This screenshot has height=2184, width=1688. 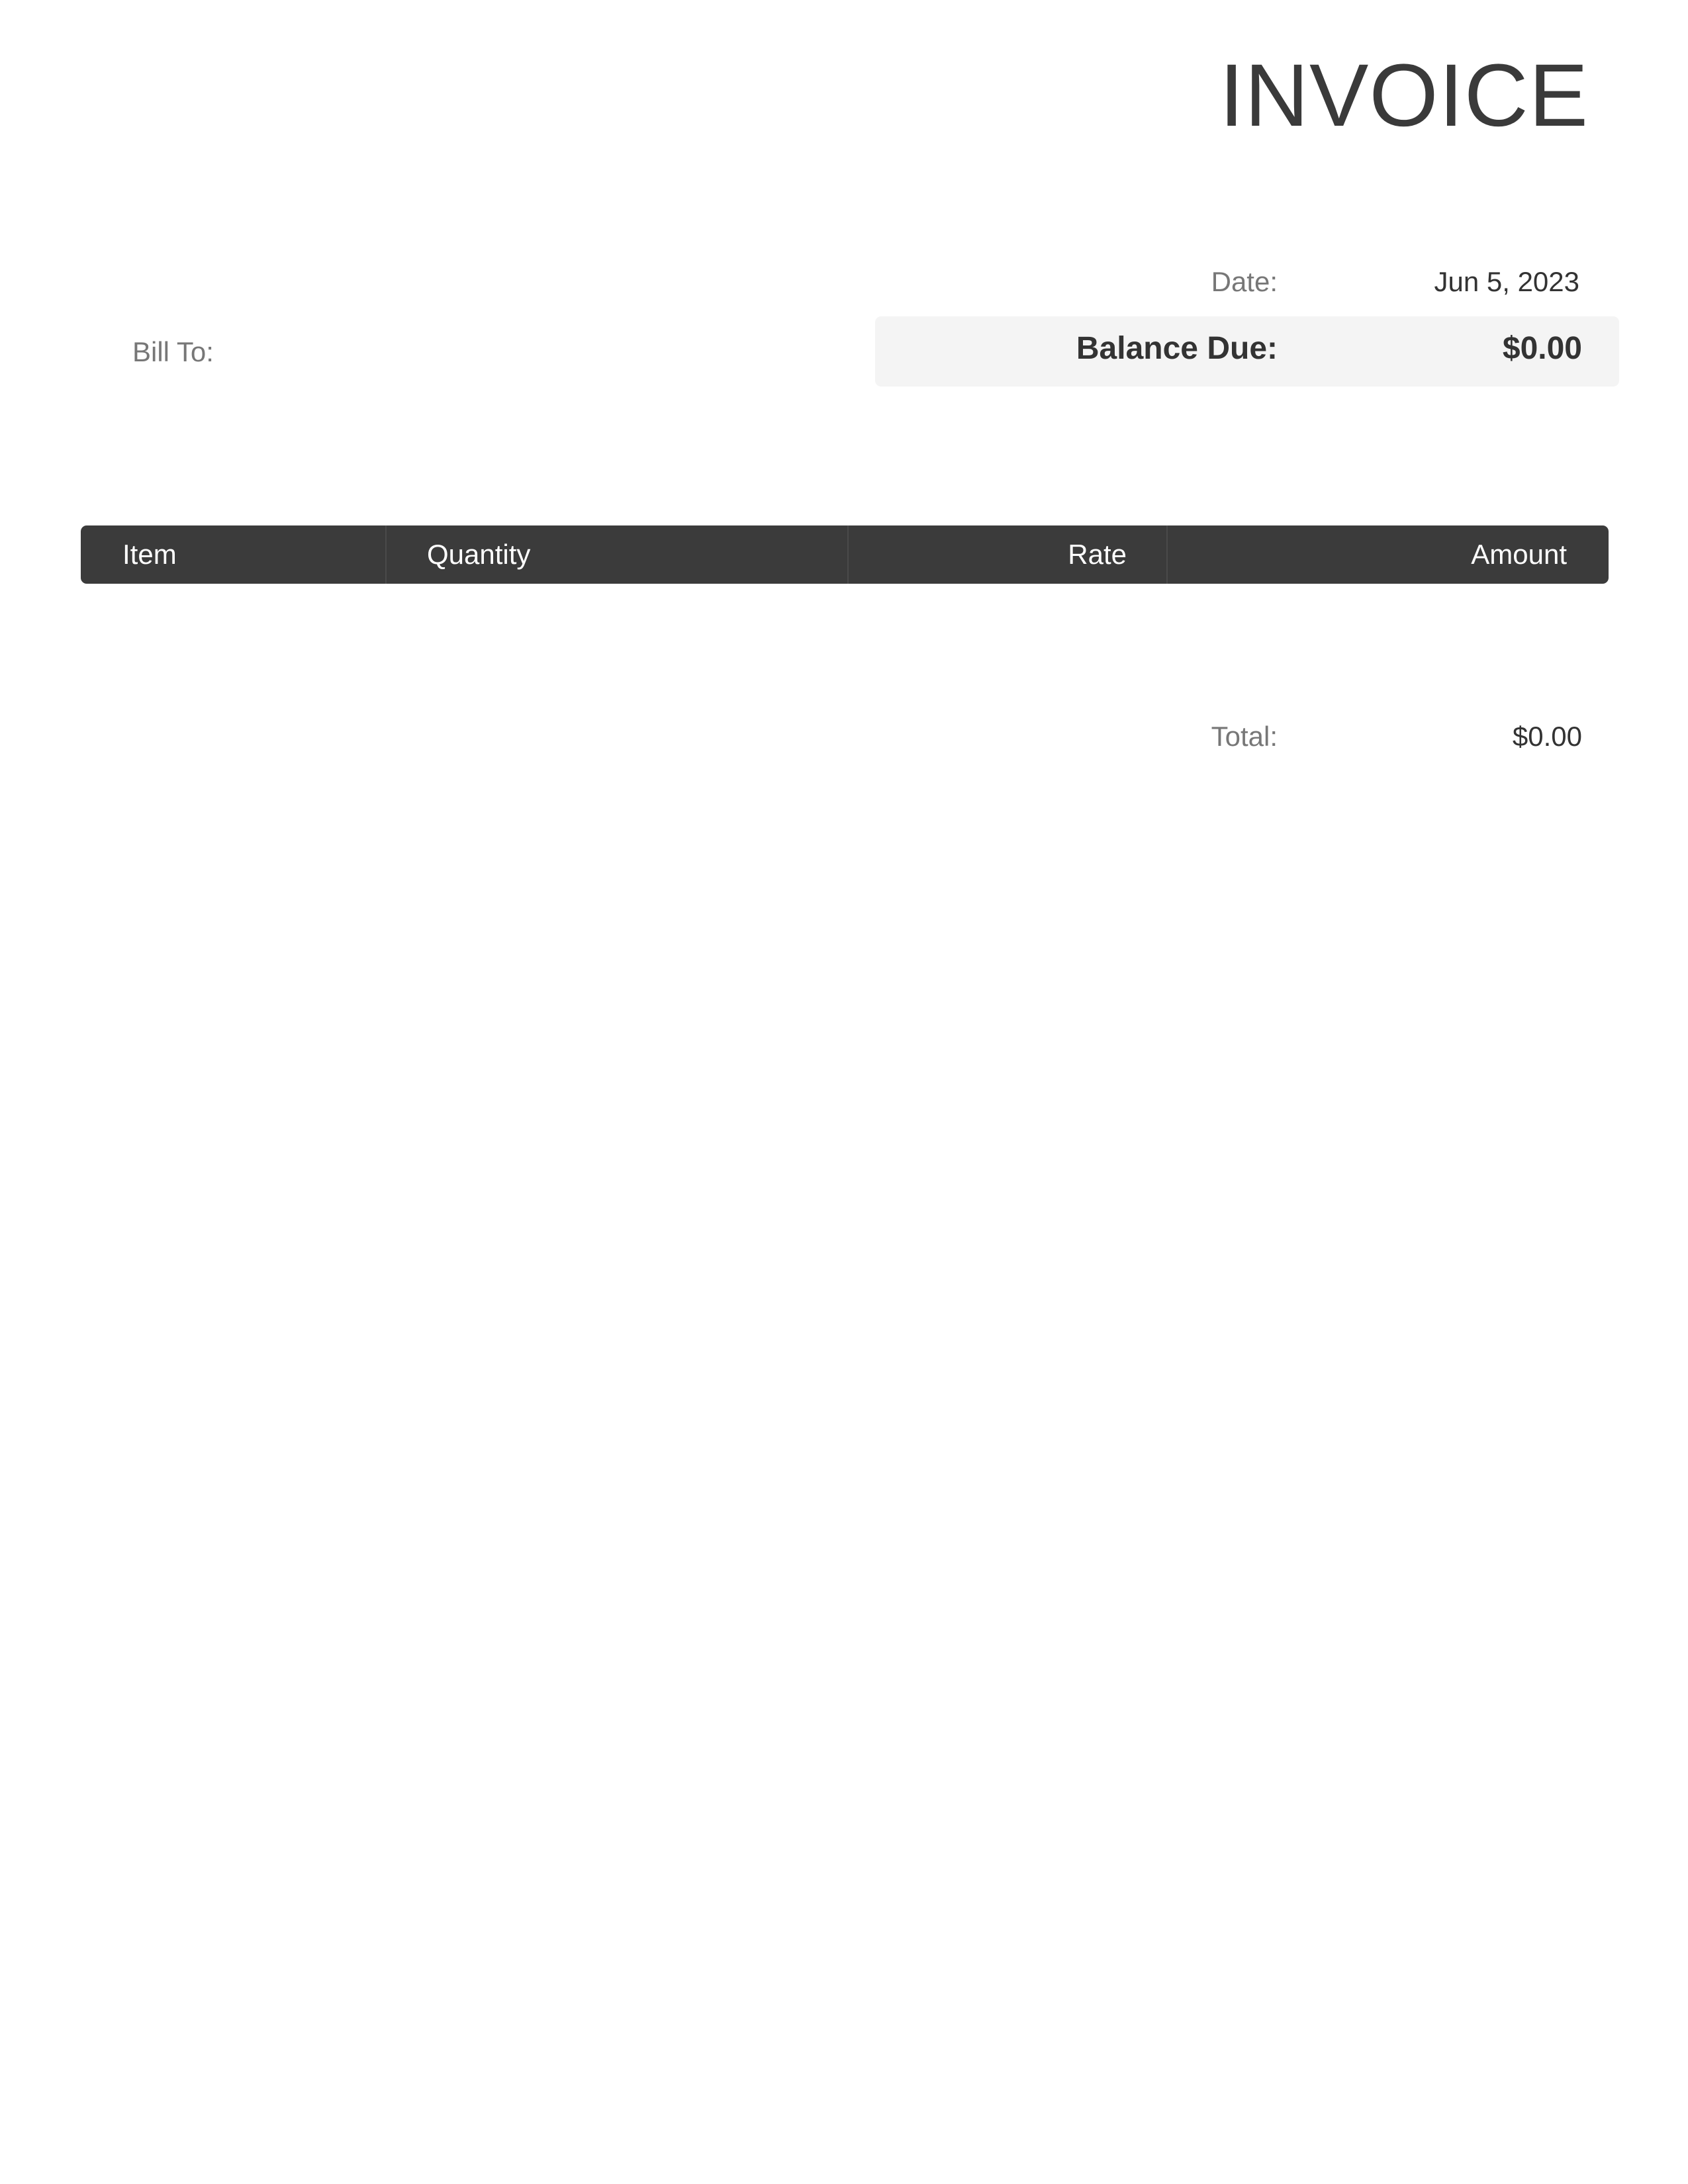 What do you see at coordinates (1244, 736) in the screenshot?
I see `total-label: Total:` at bounding box center [1244, 736].